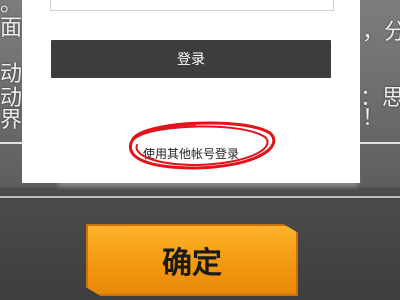 The image size is (400, 300). I want to click on background-text-left-4: 界, so click(11, 120).